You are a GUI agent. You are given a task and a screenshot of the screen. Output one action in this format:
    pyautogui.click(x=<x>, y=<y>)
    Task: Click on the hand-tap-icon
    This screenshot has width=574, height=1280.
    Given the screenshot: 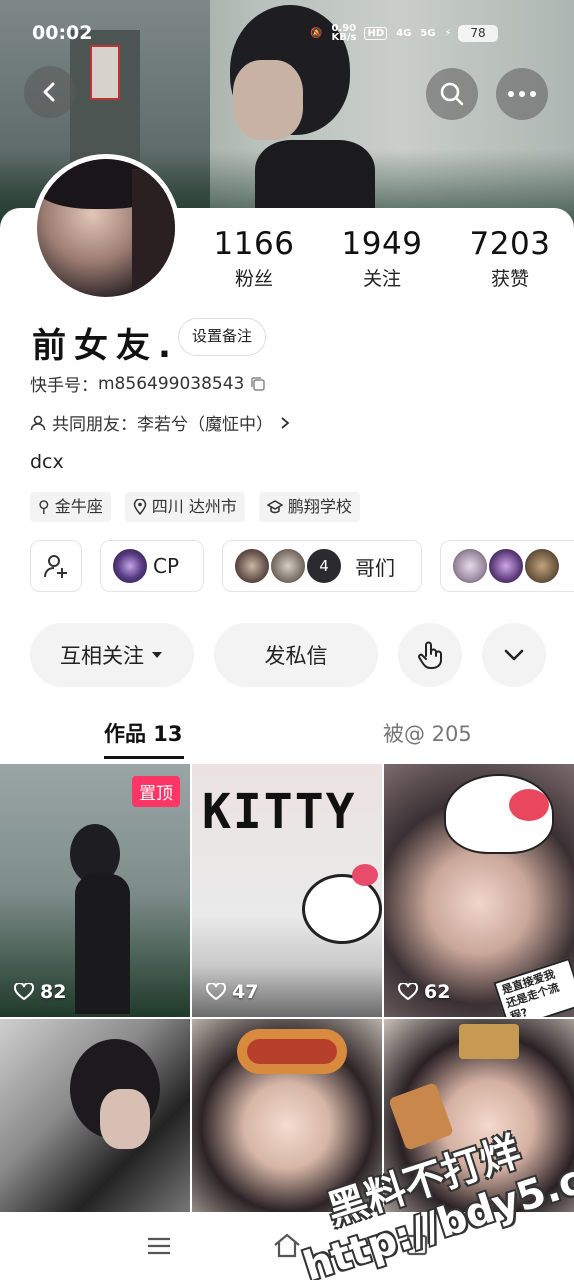 What is the action you would take?
    pyautogui.click(x=430, y=655)
    